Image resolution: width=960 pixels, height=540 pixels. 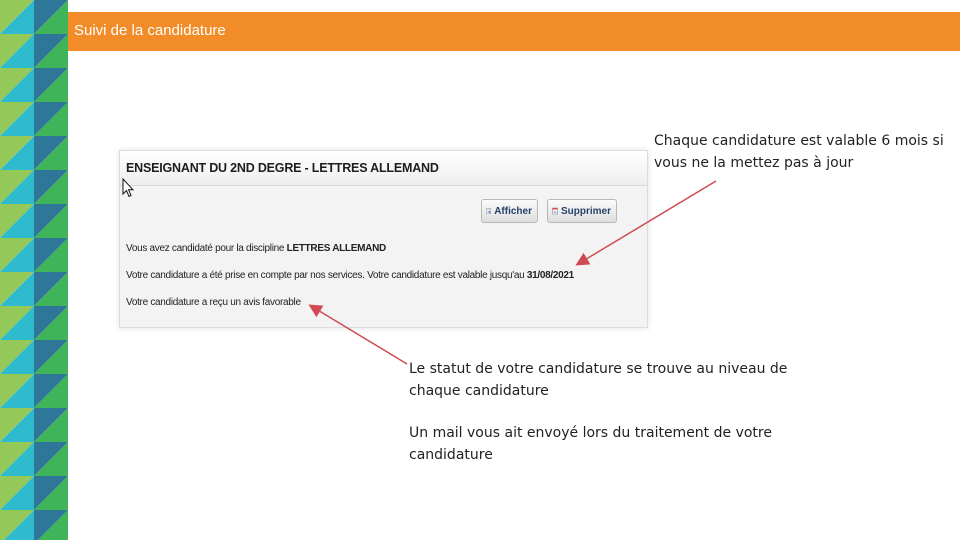 What do you see at coordinates (206, 248) in the screenshot?
I see `discipline-text: Vous avez candidaté pour la discipline` at bounding box center [206, 248].